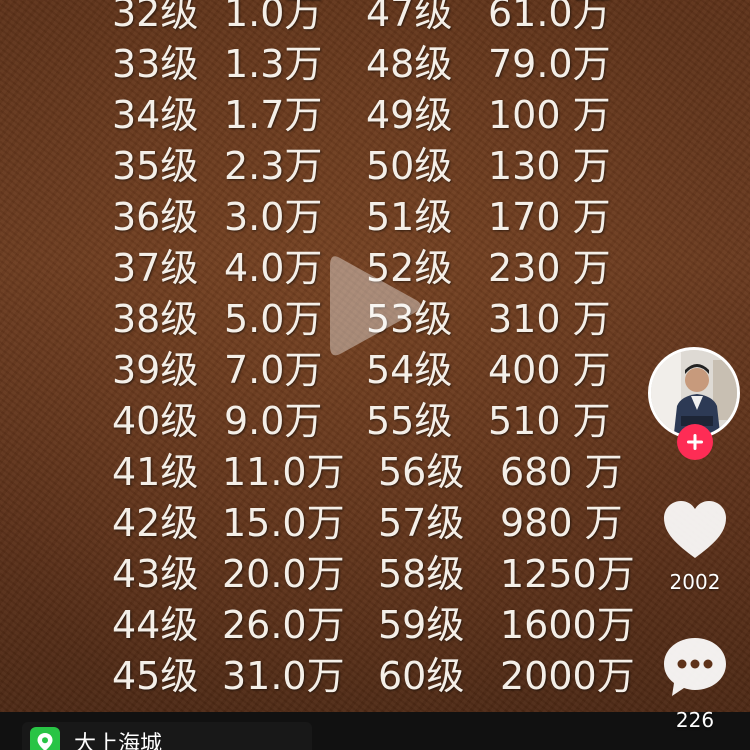 Image resolution: width=750 pixels, height=750 pixels. I want to click on amount-b-cell: 61.0万, so click(549, 17).